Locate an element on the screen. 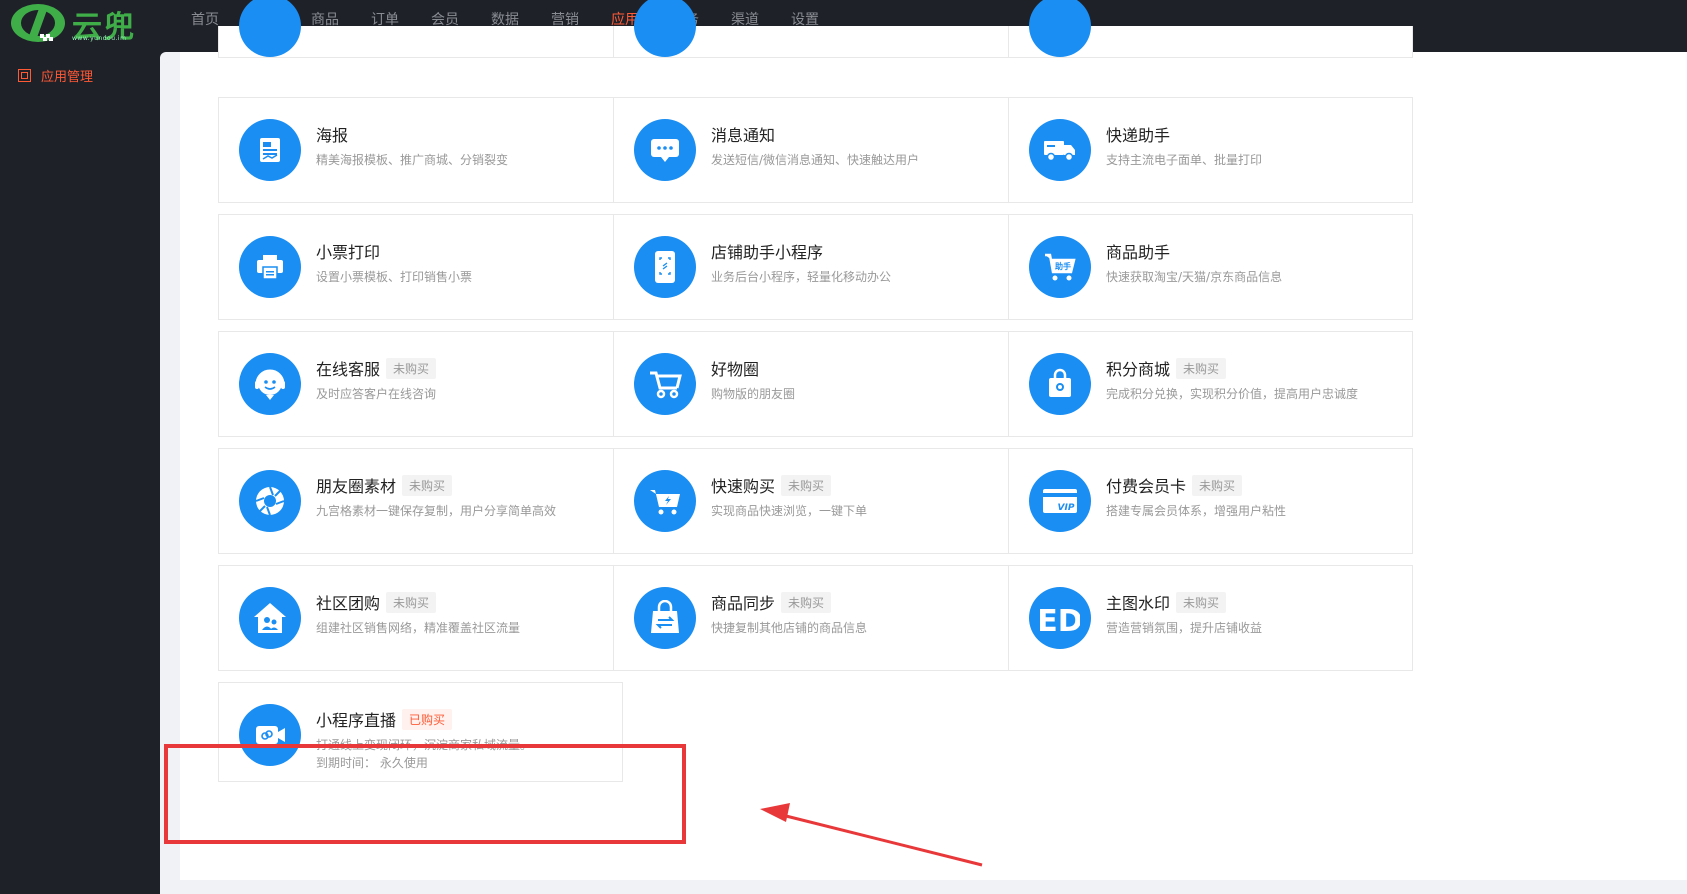 The height and width of the screenshot is (894, 1687). app-title: 好物圈 is located at coordinates (735, 369).